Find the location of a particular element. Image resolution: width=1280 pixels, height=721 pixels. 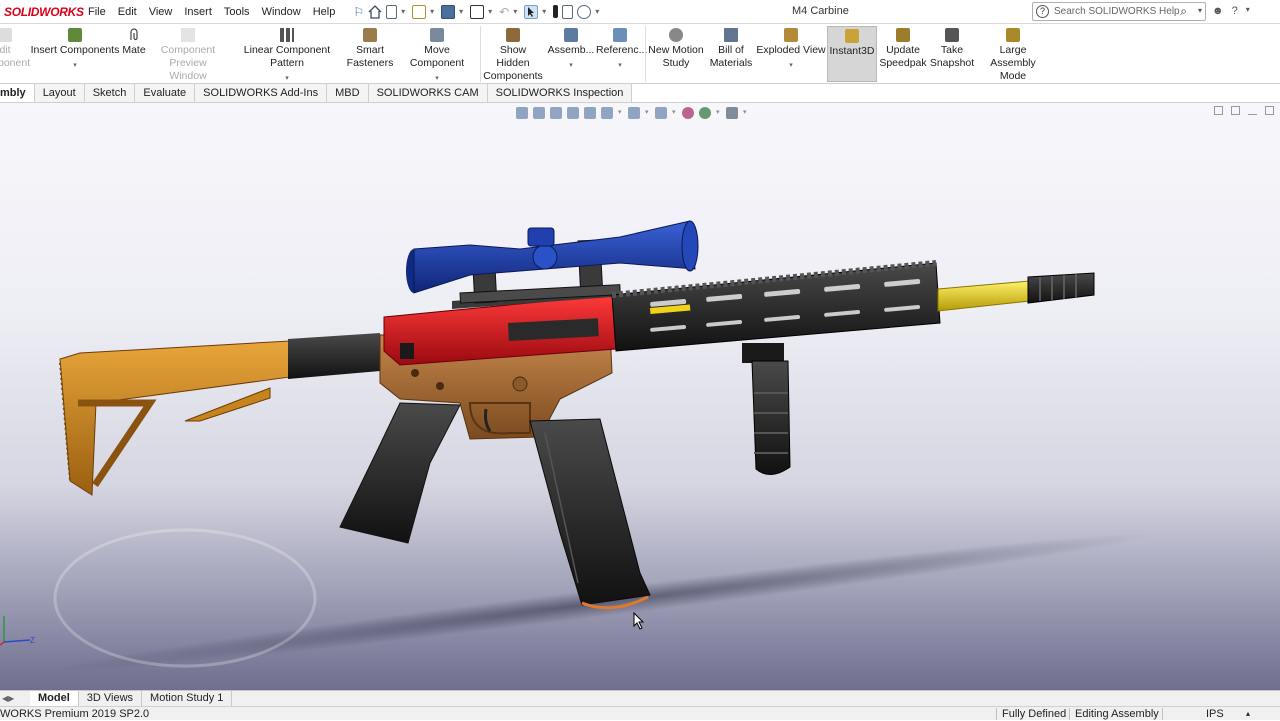

insert-components-icon is located at coordinates (75, 35).